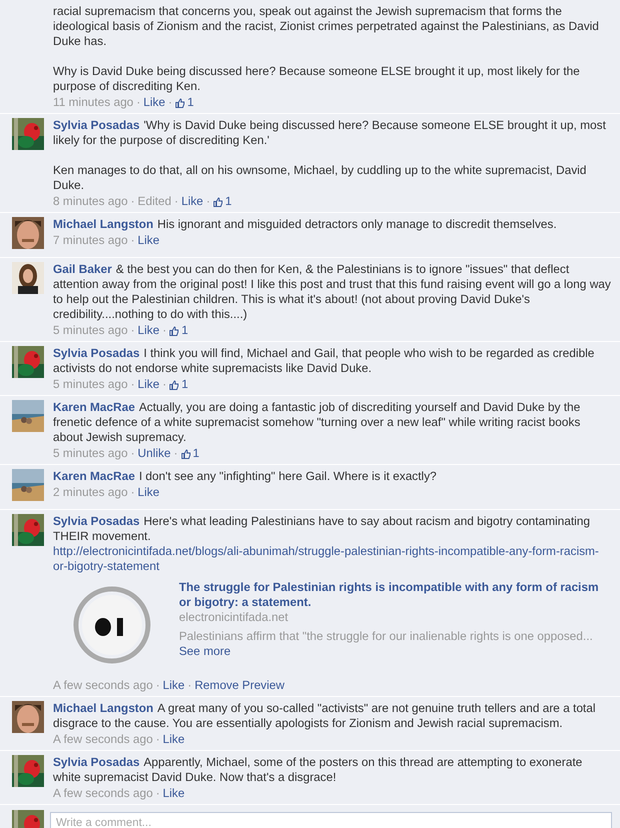  What do you see at coordinates (330, 133) in the screenshot?
I see `comment-text: Sylvia Posadas 'Why is David Duke being discussed here? Because someone ELSE brought it up, most likely for the purpose of discrediting Ken.'` at bounding box center [330, 133].